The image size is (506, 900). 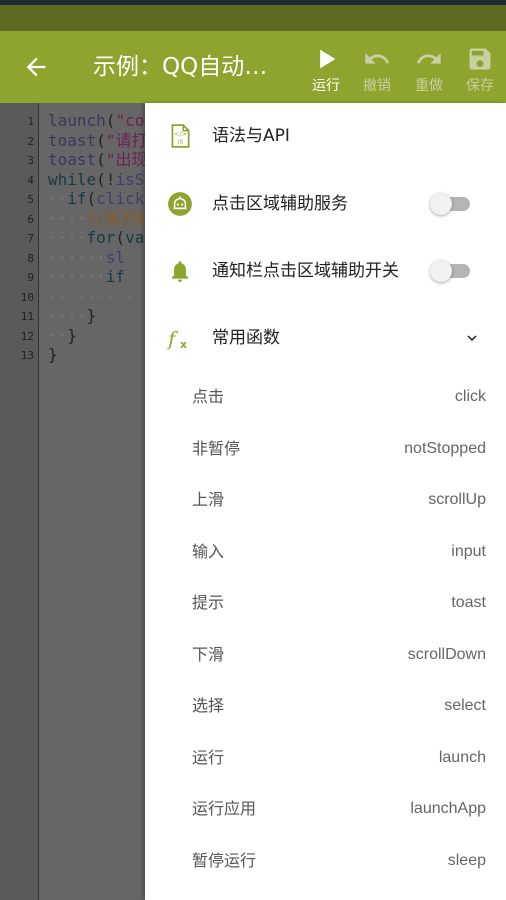 I want to click on drawer-item-syntax-api: </> JS 语法与API, so click(x=325, y=136).